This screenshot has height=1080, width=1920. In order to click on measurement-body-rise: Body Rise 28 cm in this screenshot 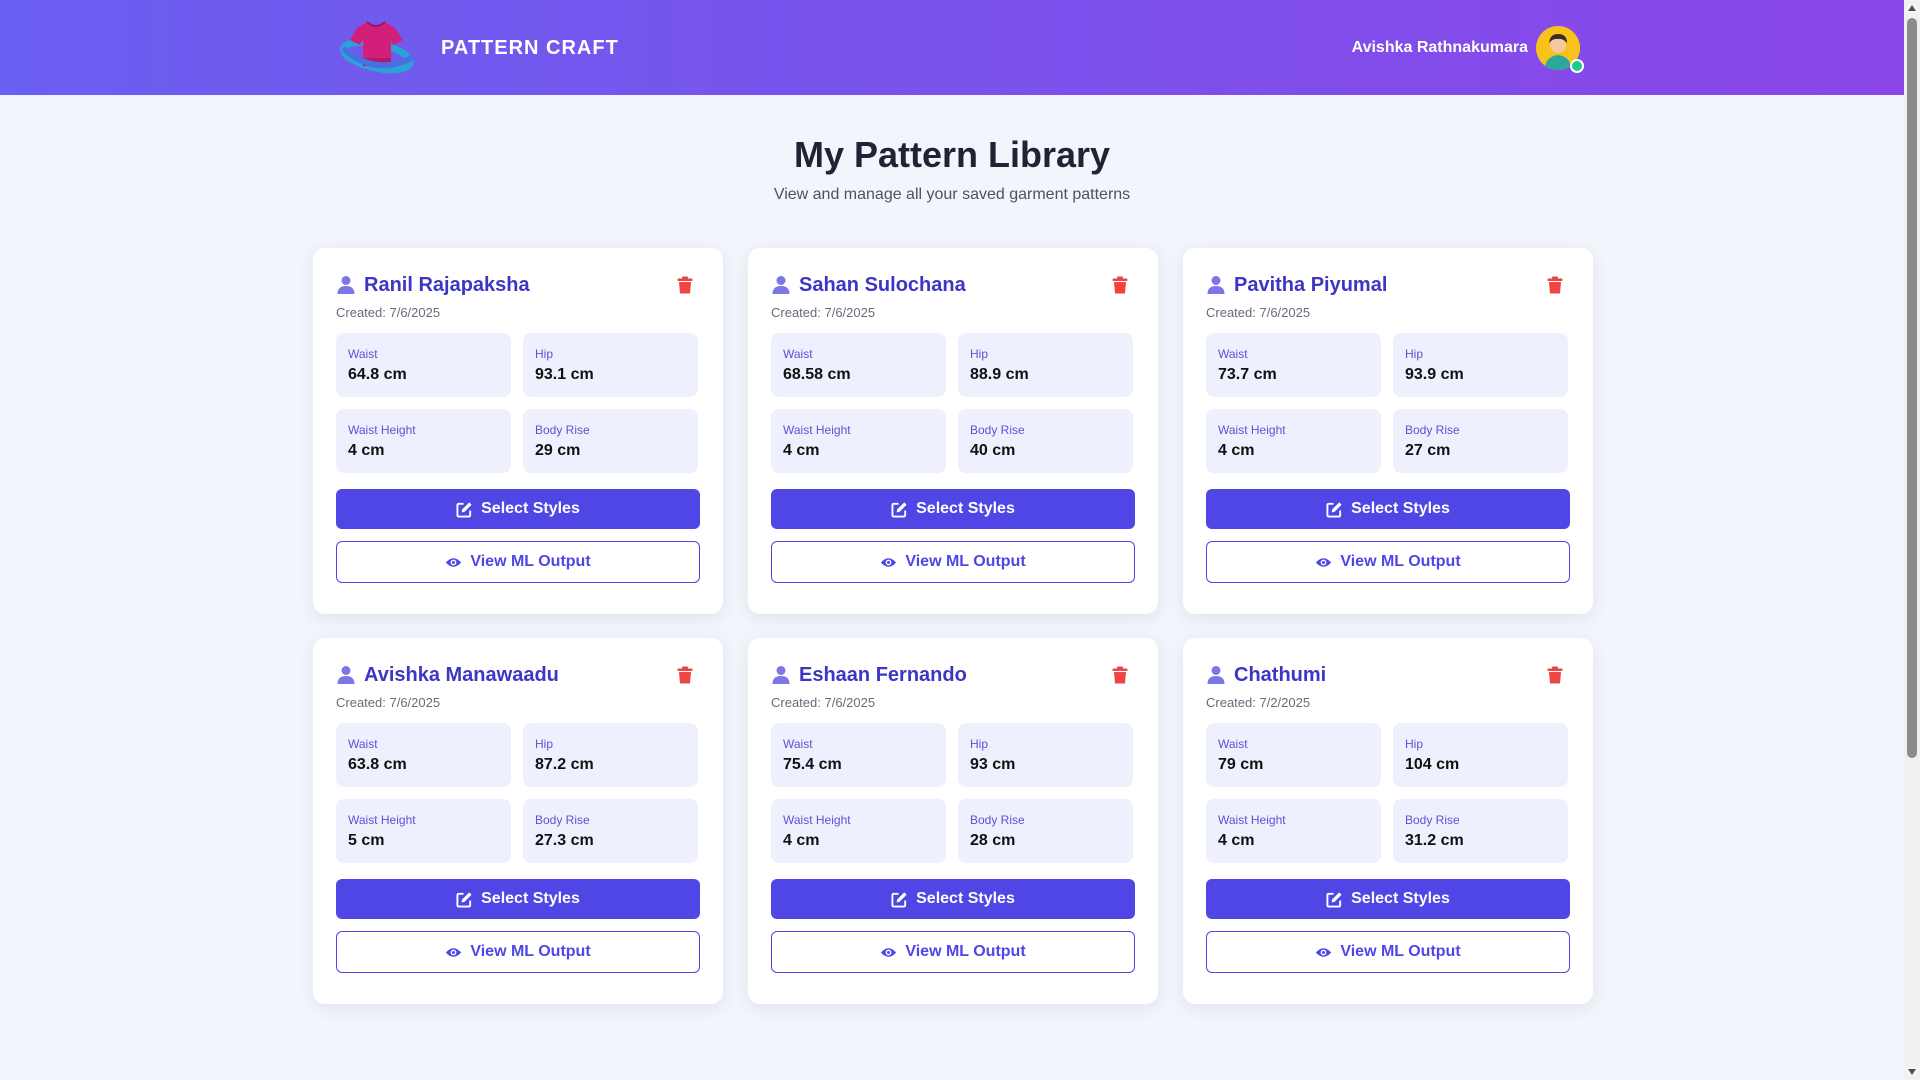, I will do `click(1045, 831)`.